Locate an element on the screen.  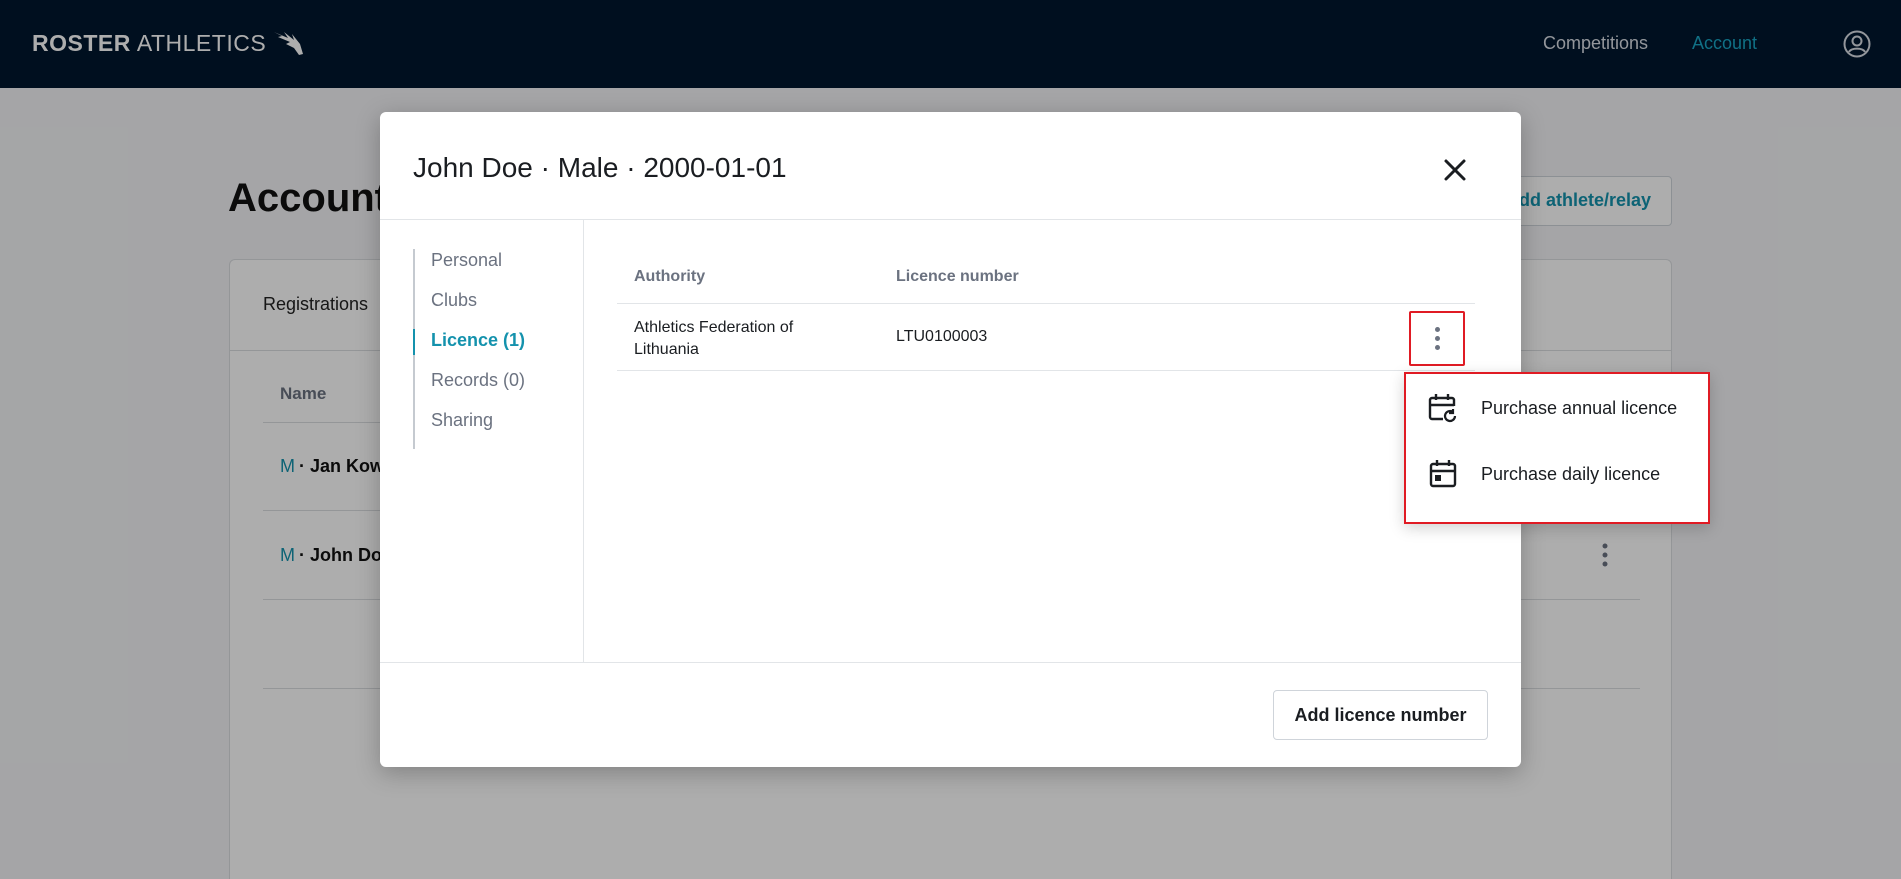
close-icon is located at coordinates (1455, 170).